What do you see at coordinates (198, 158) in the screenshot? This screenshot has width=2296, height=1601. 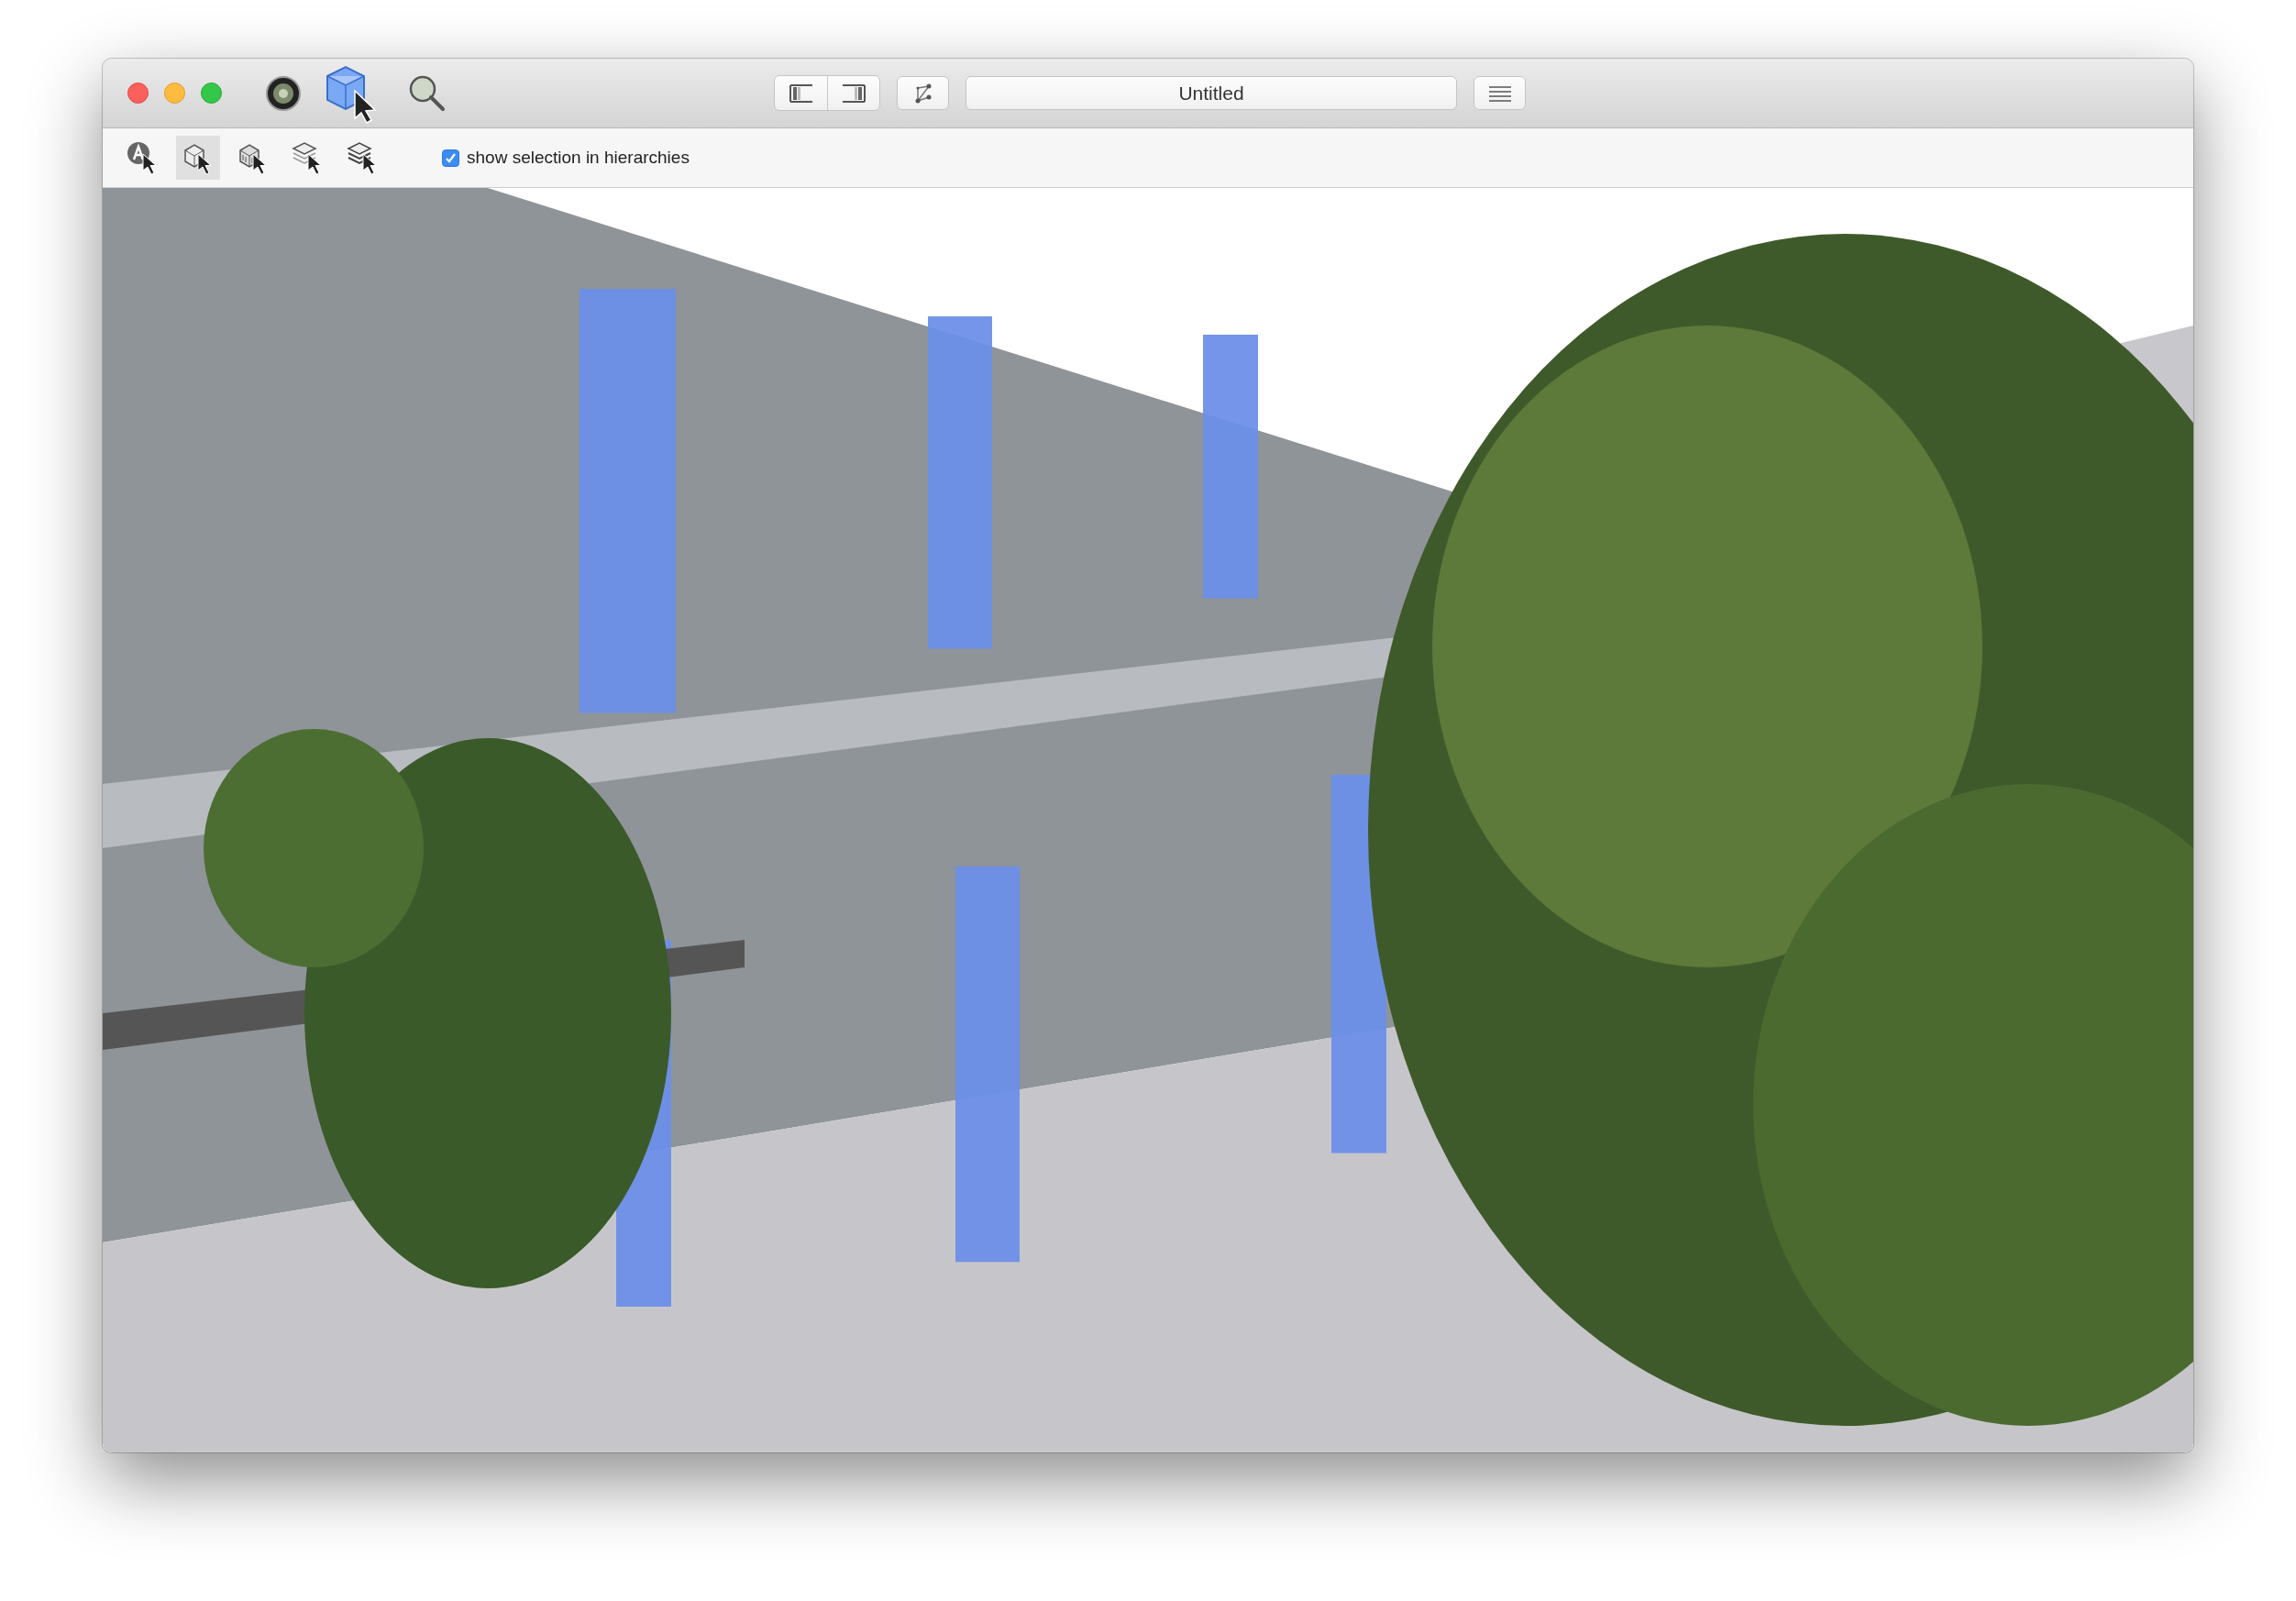 I see `selection-mode-button` at bounding box center [198, 158].